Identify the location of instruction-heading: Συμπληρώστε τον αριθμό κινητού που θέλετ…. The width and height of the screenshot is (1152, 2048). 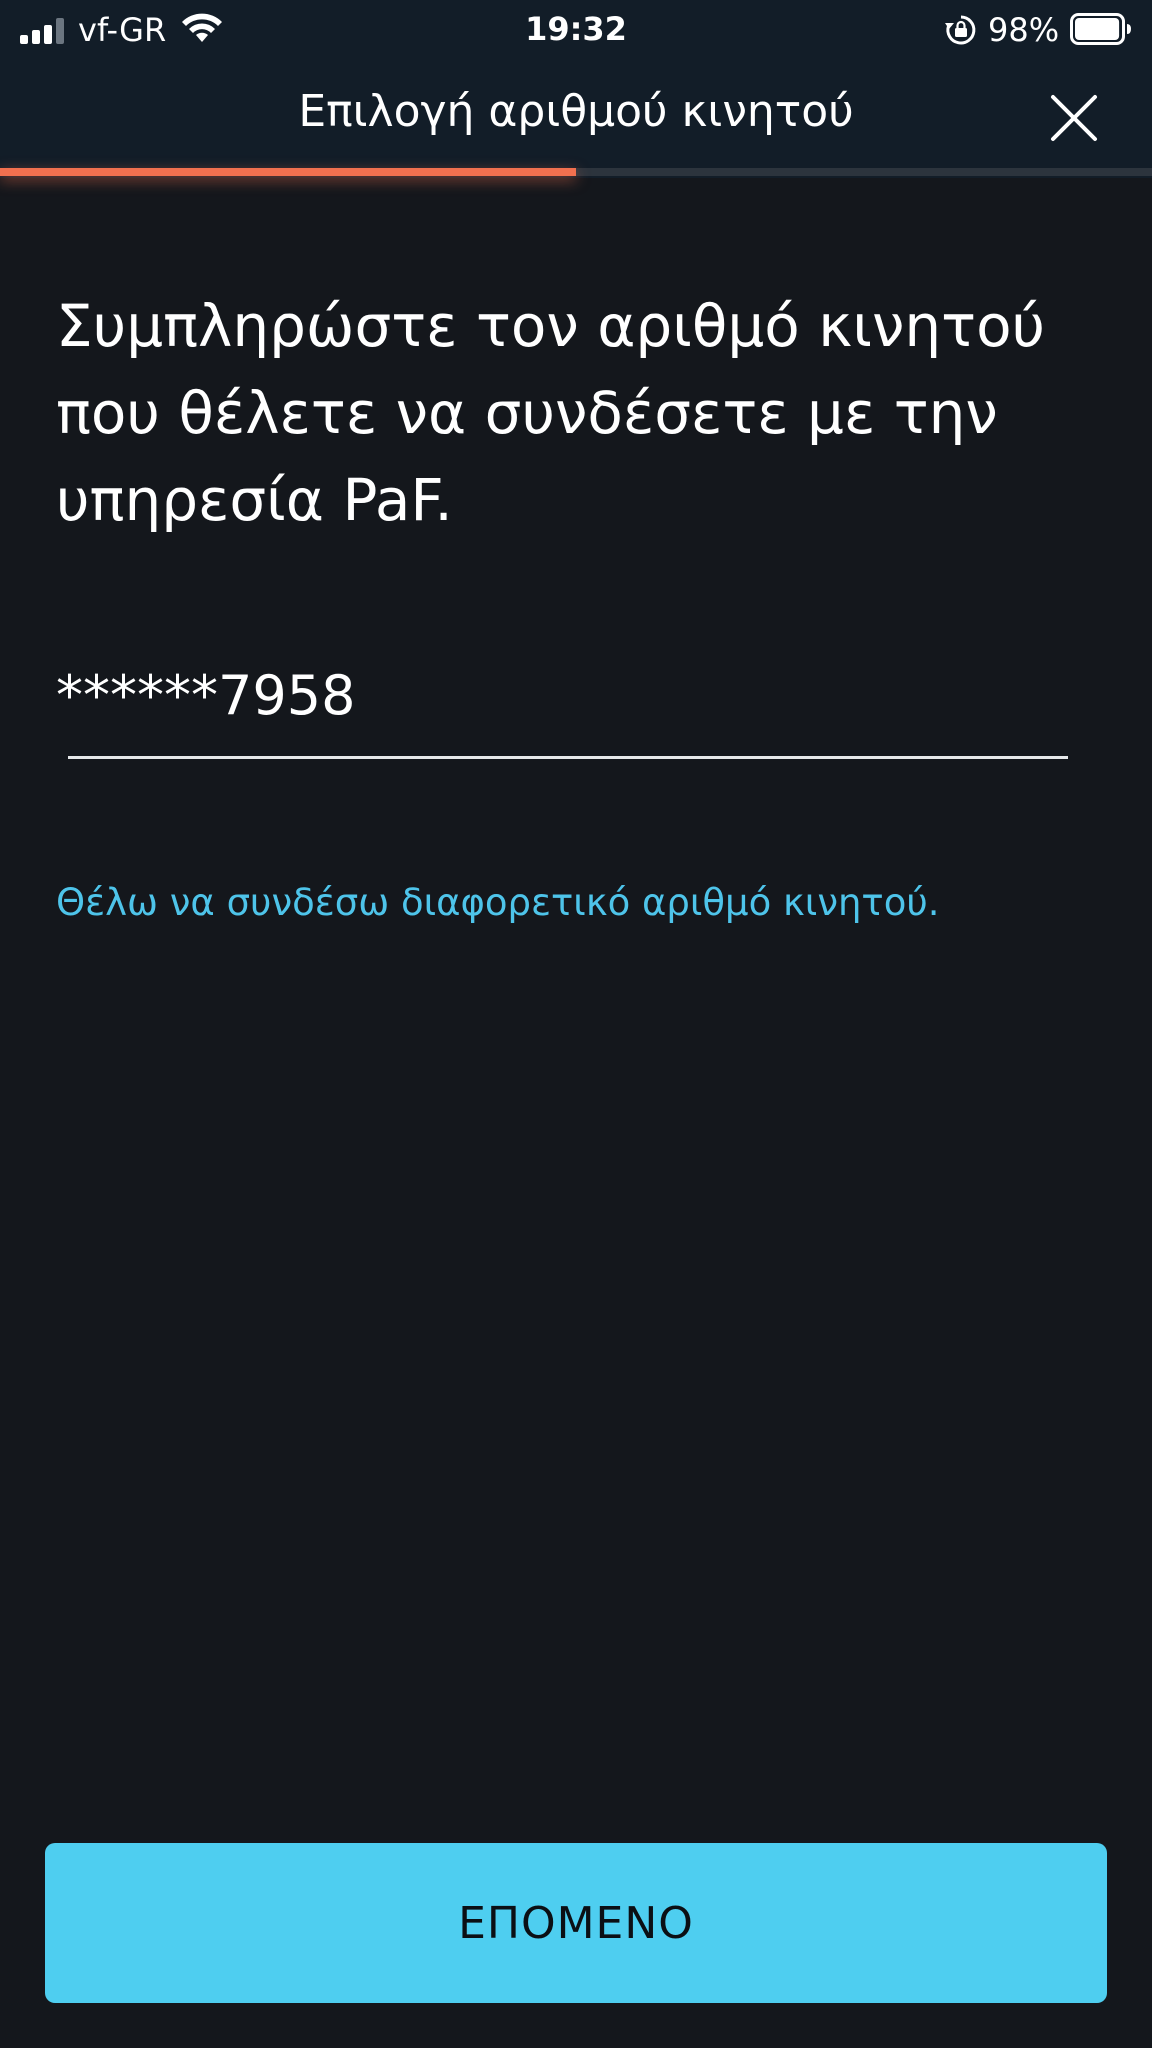
(551, 413).